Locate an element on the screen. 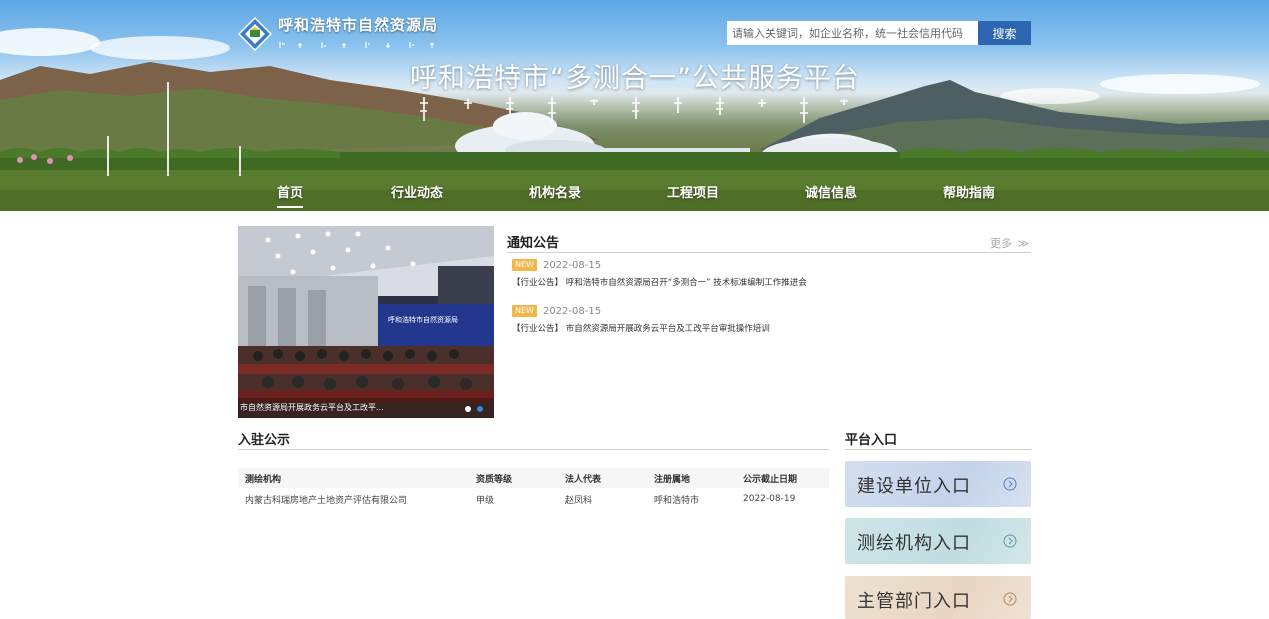 The height and width of the screenshot is (619, 1269). table-cell: 内蒙古科瑞房地产土地资产评估有限公司 is located at coordinates (326, 500).